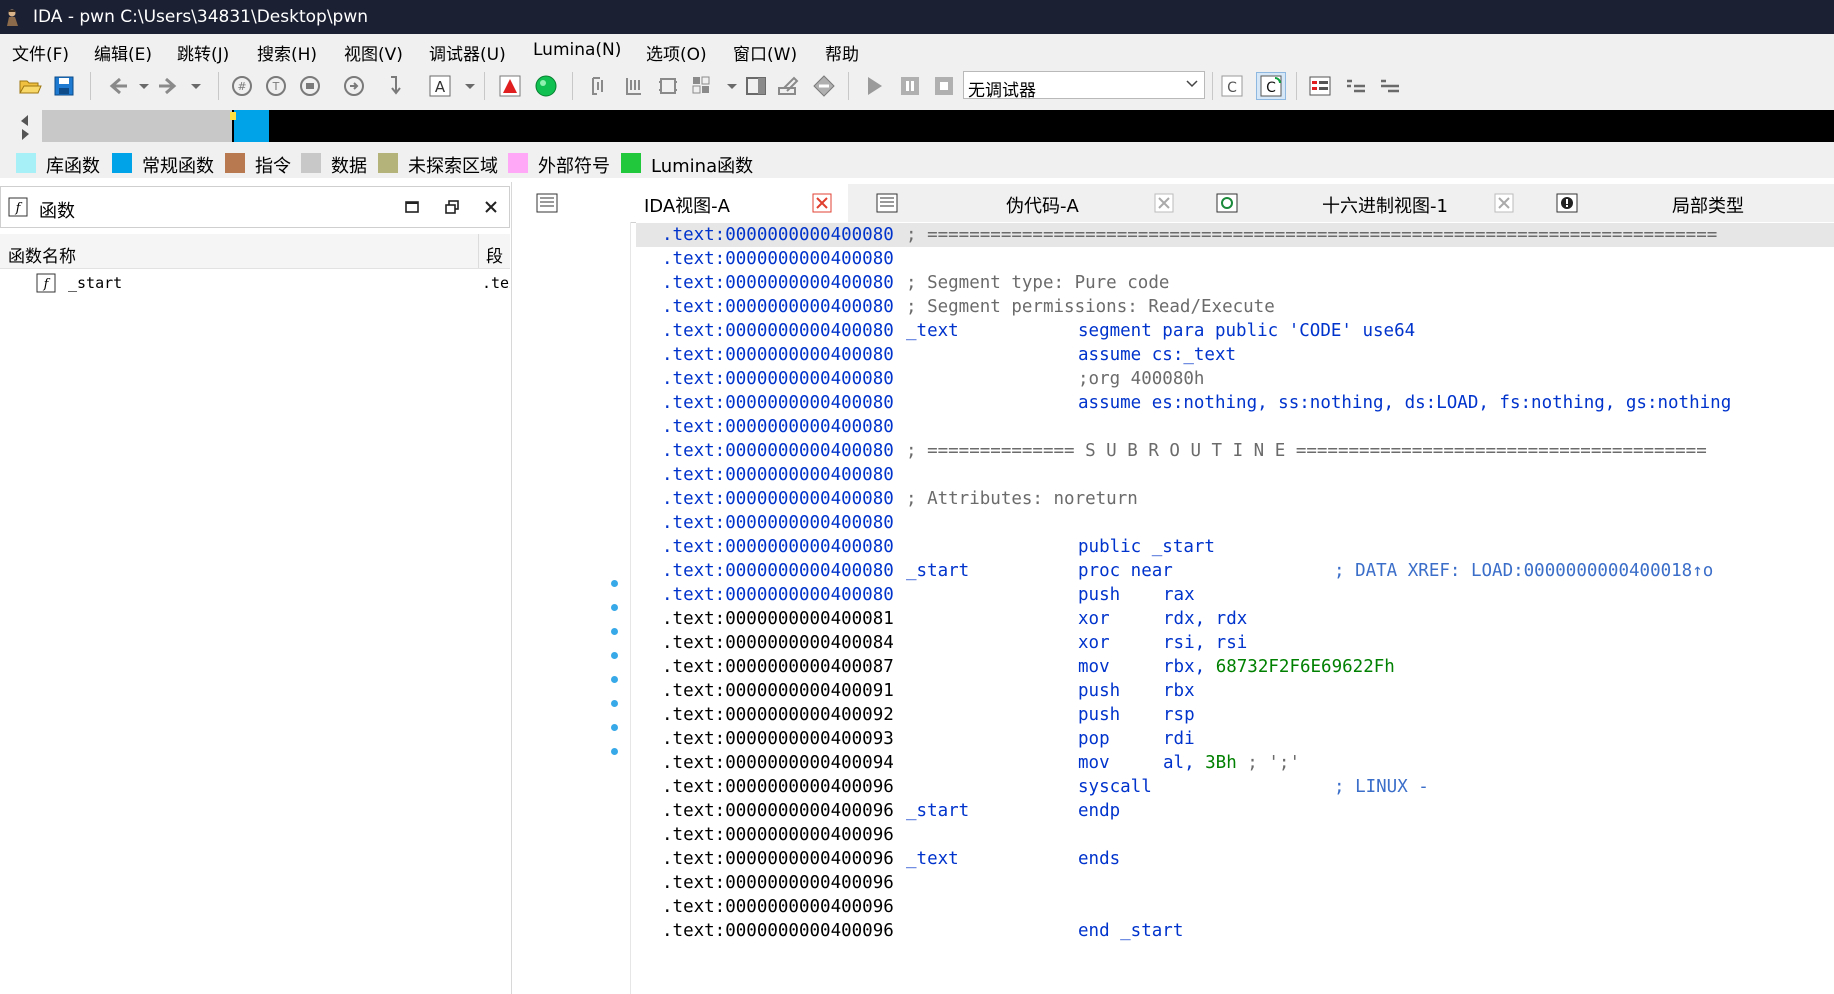  What do you see at coordinates (1271, 86) in the screenshot?
I see `c-refresh-icon: C` at bounding box center [1271, 86].